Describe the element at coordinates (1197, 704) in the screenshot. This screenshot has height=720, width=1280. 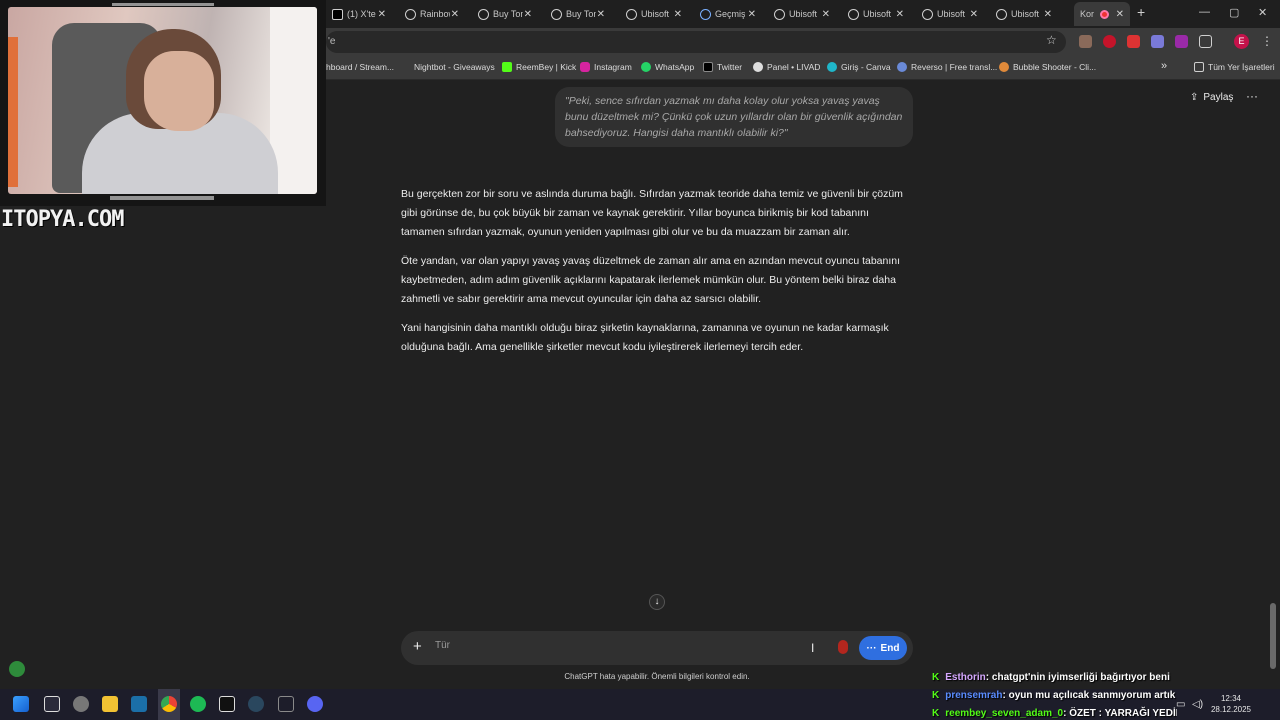
I see `volume-icon: ◁)` at that location.